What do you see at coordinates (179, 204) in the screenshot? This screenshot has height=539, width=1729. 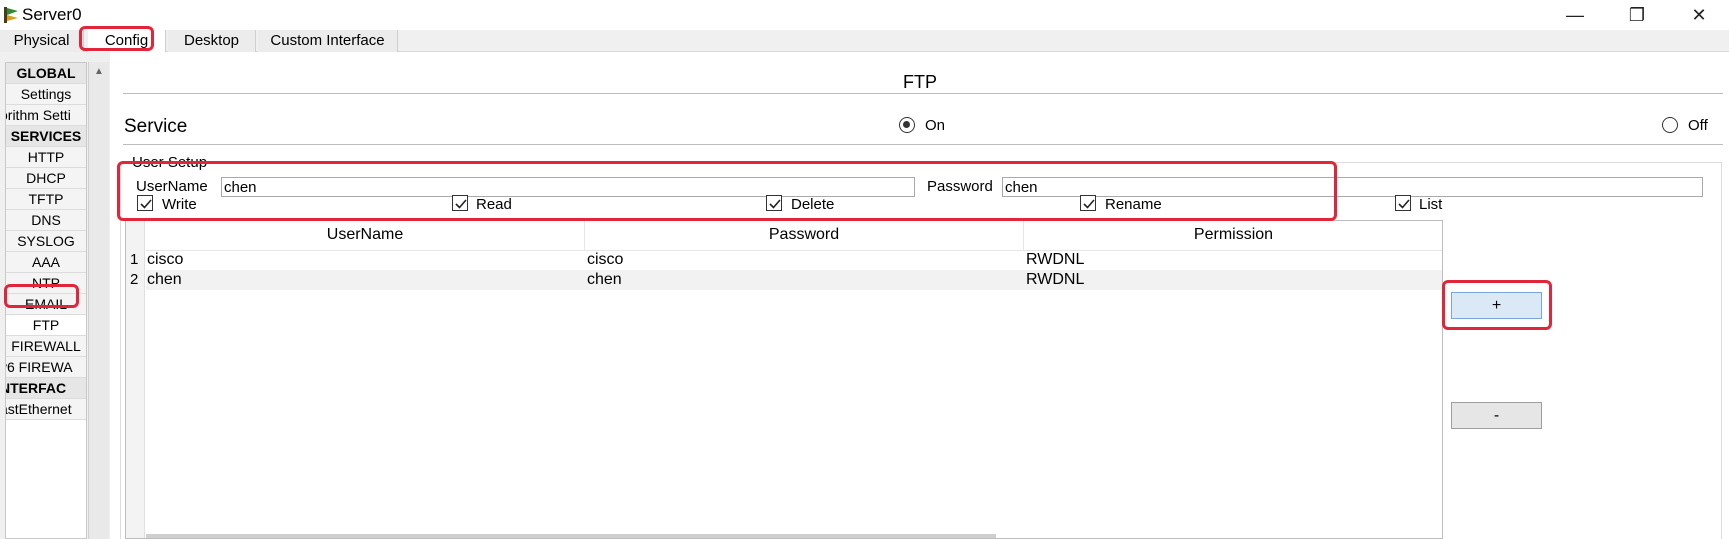 I see `write-label: Write` at bounding box center [179, 204].